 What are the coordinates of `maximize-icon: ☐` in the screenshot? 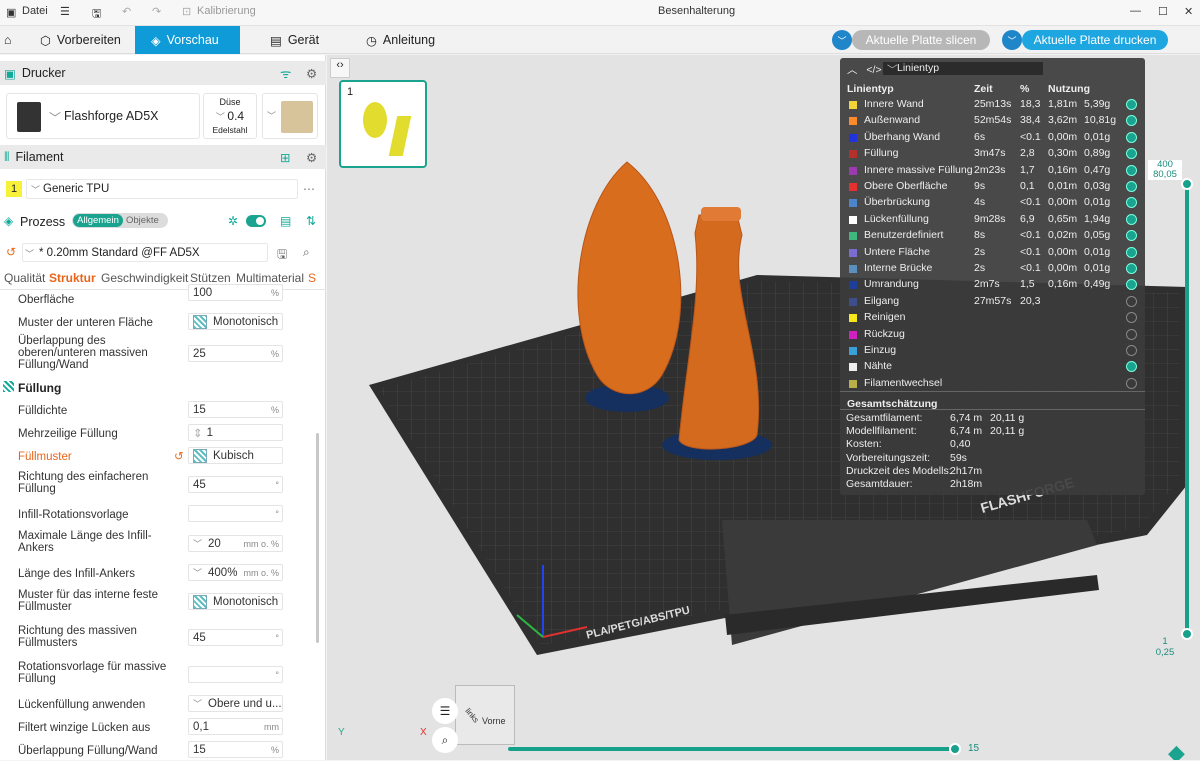 It's located at (1163, 11).